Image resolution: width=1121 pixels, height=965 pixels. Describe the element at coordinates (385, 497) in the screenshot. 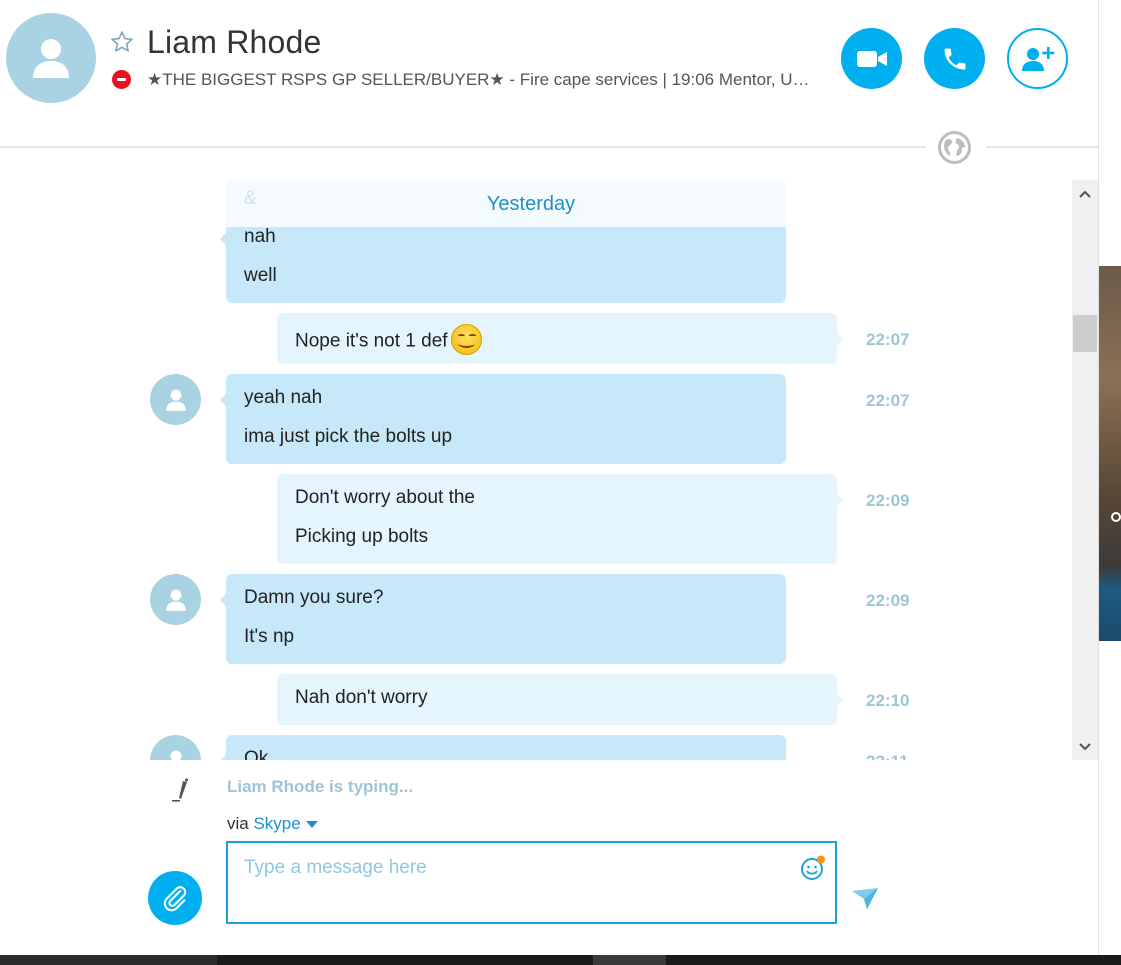

I see `message-text: Don't worry about the` at that location.